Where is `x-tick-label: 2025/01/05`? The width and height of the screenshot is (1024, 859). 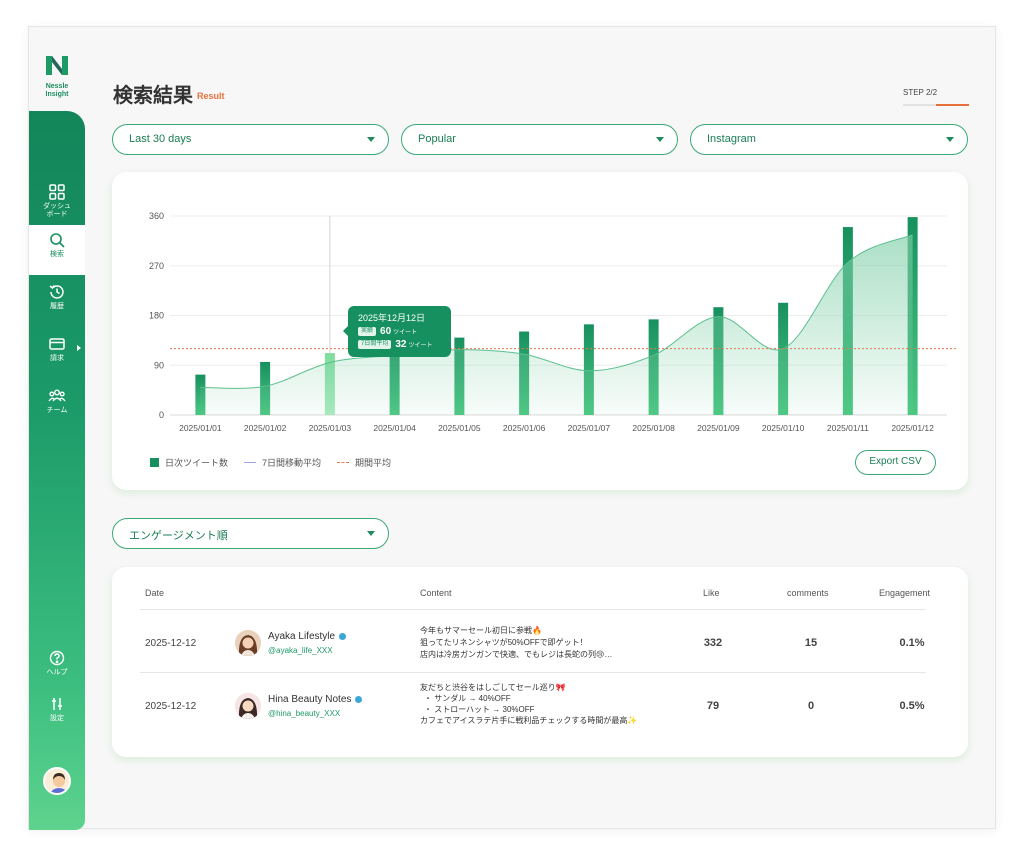 x-tick-label: 2025/01/05 is located at coordinates (459, 428).